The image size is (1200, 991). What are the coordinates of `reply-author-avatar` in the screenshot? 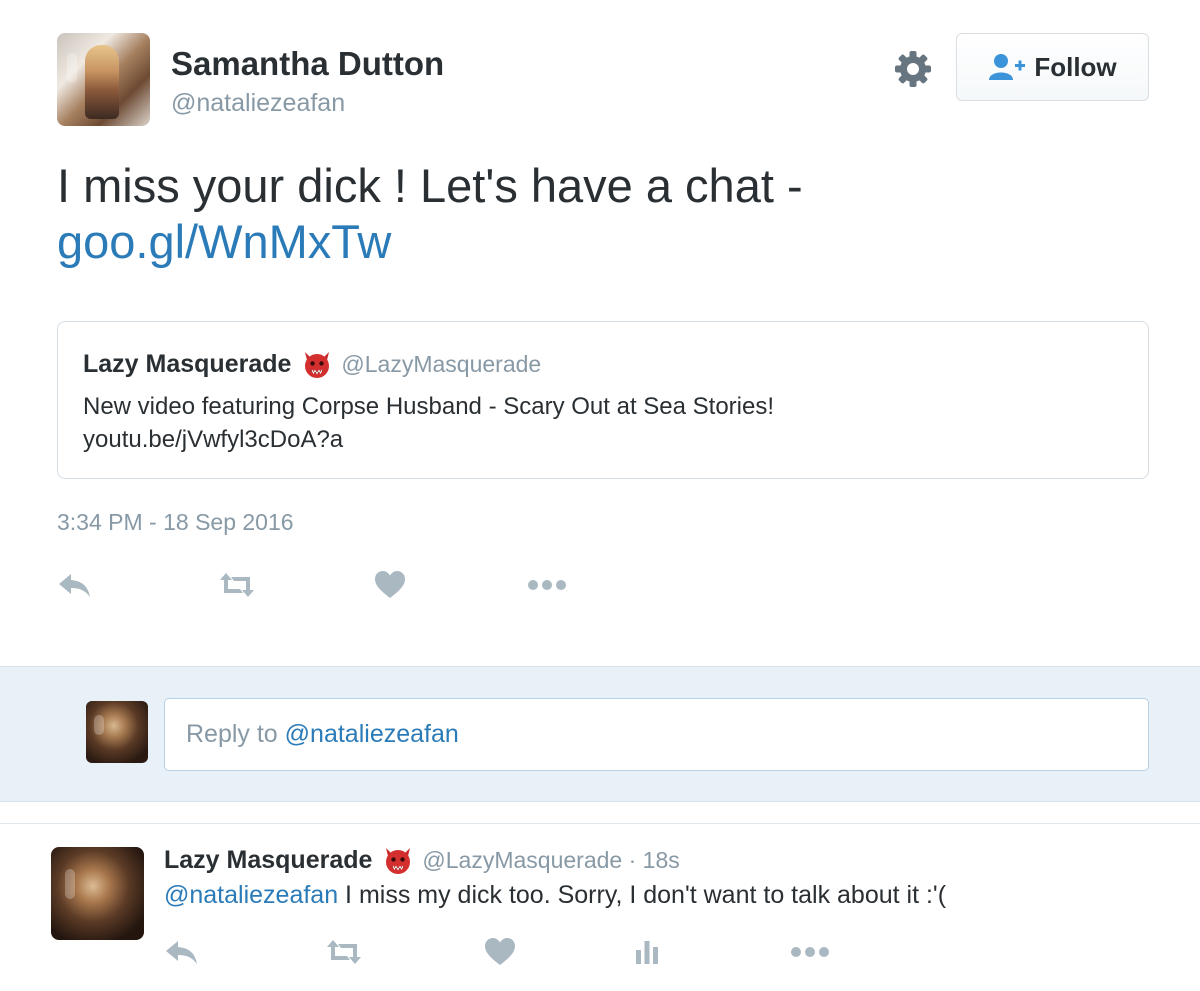 It's located at (97, 893).